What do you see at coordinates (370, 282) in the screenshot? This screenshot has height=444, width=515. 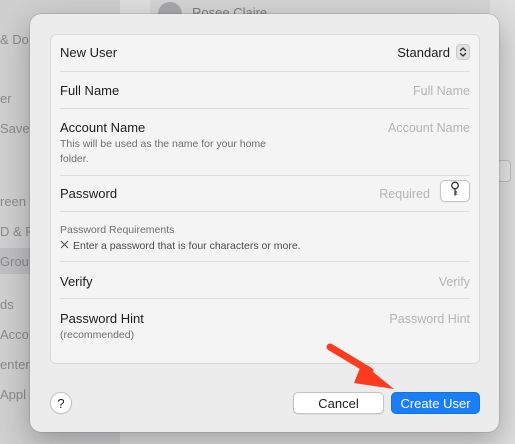 I see `verify-field` at bounding box center [370, 282].